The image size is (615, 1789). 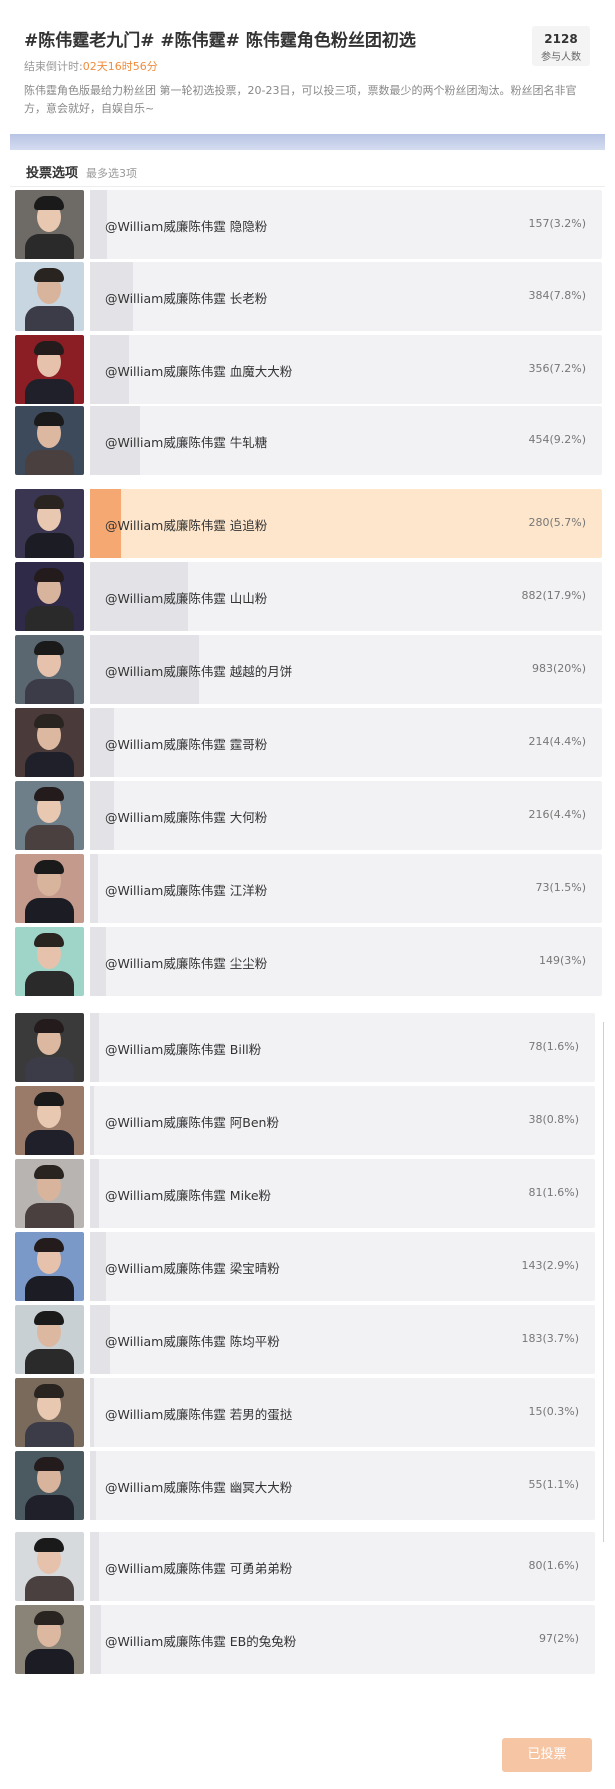 I want to click on option-result: 80(1.6%), so click(x=553, y=1565).